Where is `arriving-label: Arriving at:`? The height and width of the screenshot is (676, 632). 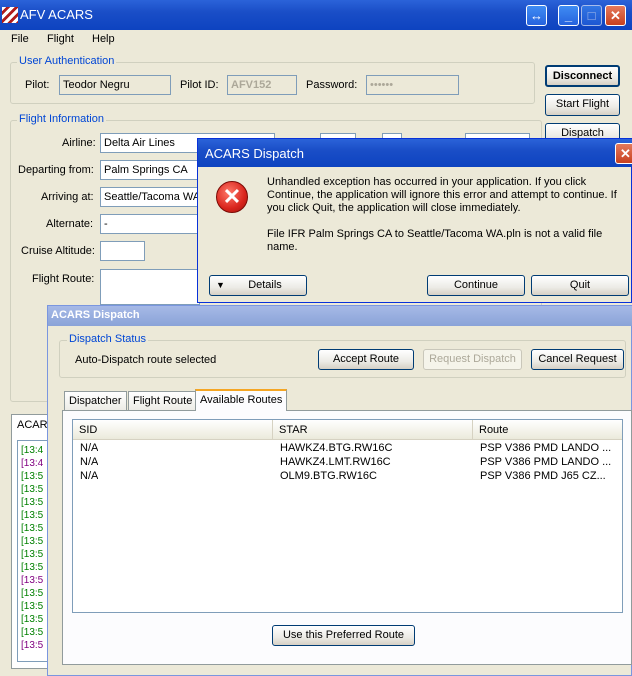 arriving-label: Arriving at: is located at coordinates (67, 197).